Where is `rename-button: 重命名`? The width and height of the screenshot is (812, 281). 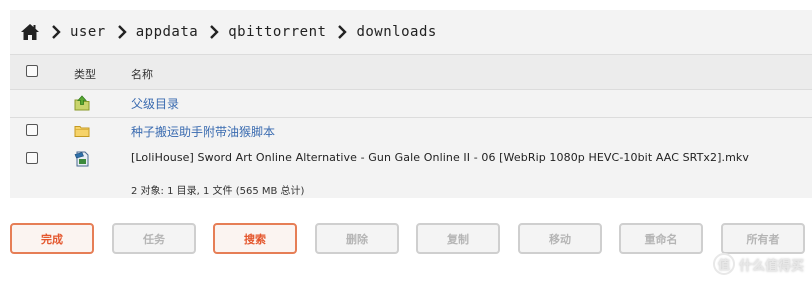
rename-button: 重命名 is located at coordinates (661, 238).